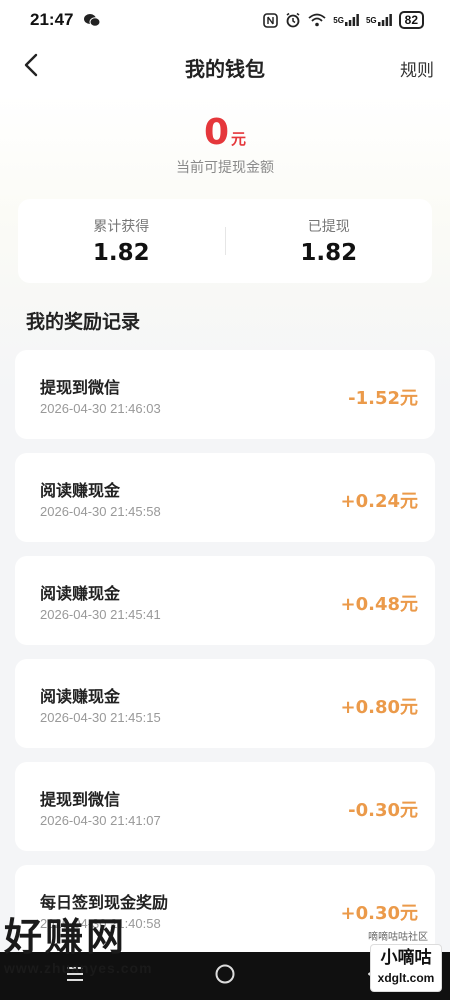 The width and height of the screenshot is (450, 1000). Describe the element at coordinates (398, 937) in the screenshot. I see `watermark-community: 嘀嘀咕咕社区` at that location.